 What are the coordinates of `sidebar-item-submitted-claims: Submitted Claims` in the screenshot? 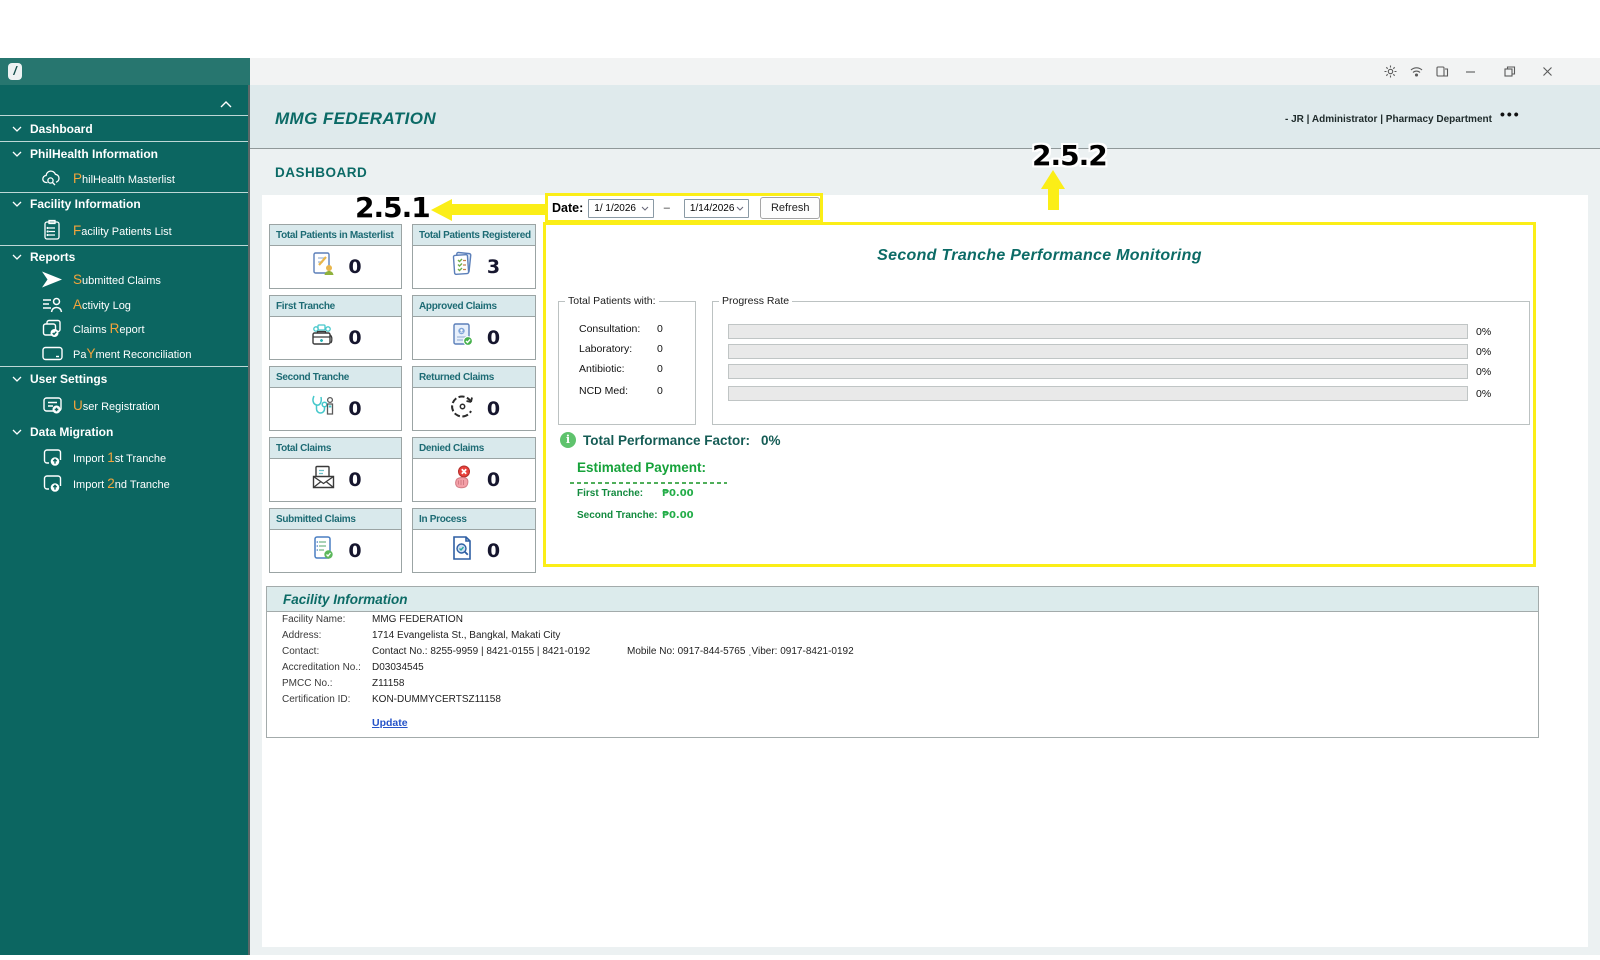 It's located at (124, 279).